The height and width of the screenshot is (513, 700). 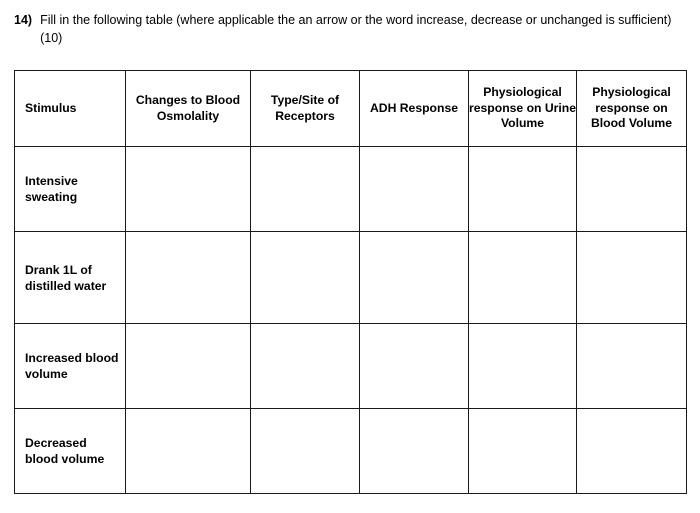 I want to click on column-header-receptors: Type/Site of Receptors, so click(x=305, y=108).